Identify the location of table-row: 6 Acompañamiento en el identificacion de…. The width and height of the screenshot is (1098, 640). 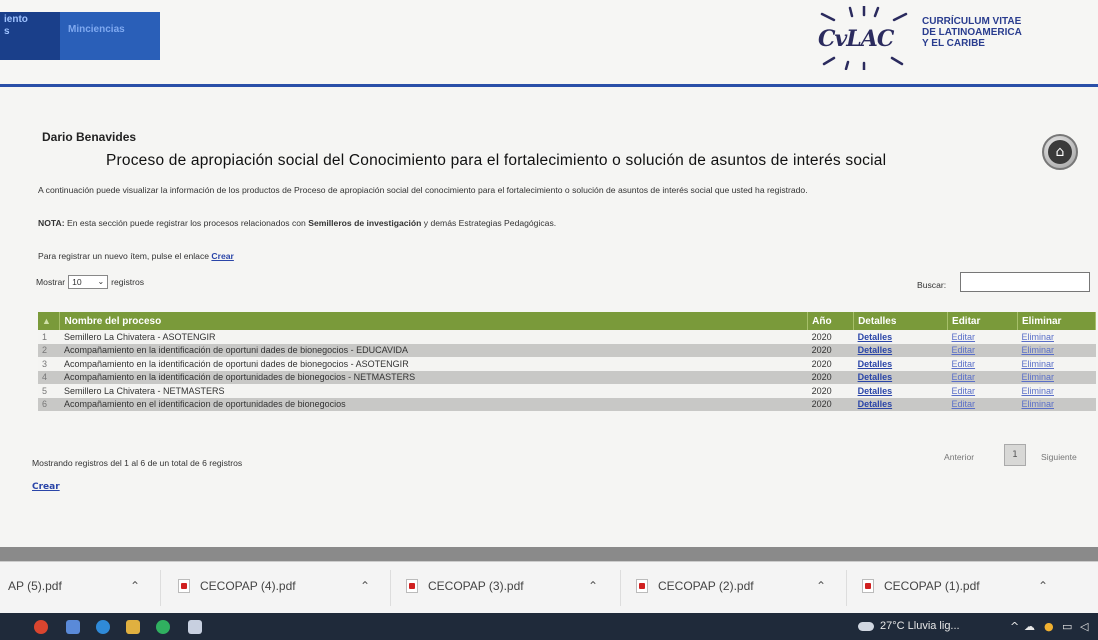
(567, 404).